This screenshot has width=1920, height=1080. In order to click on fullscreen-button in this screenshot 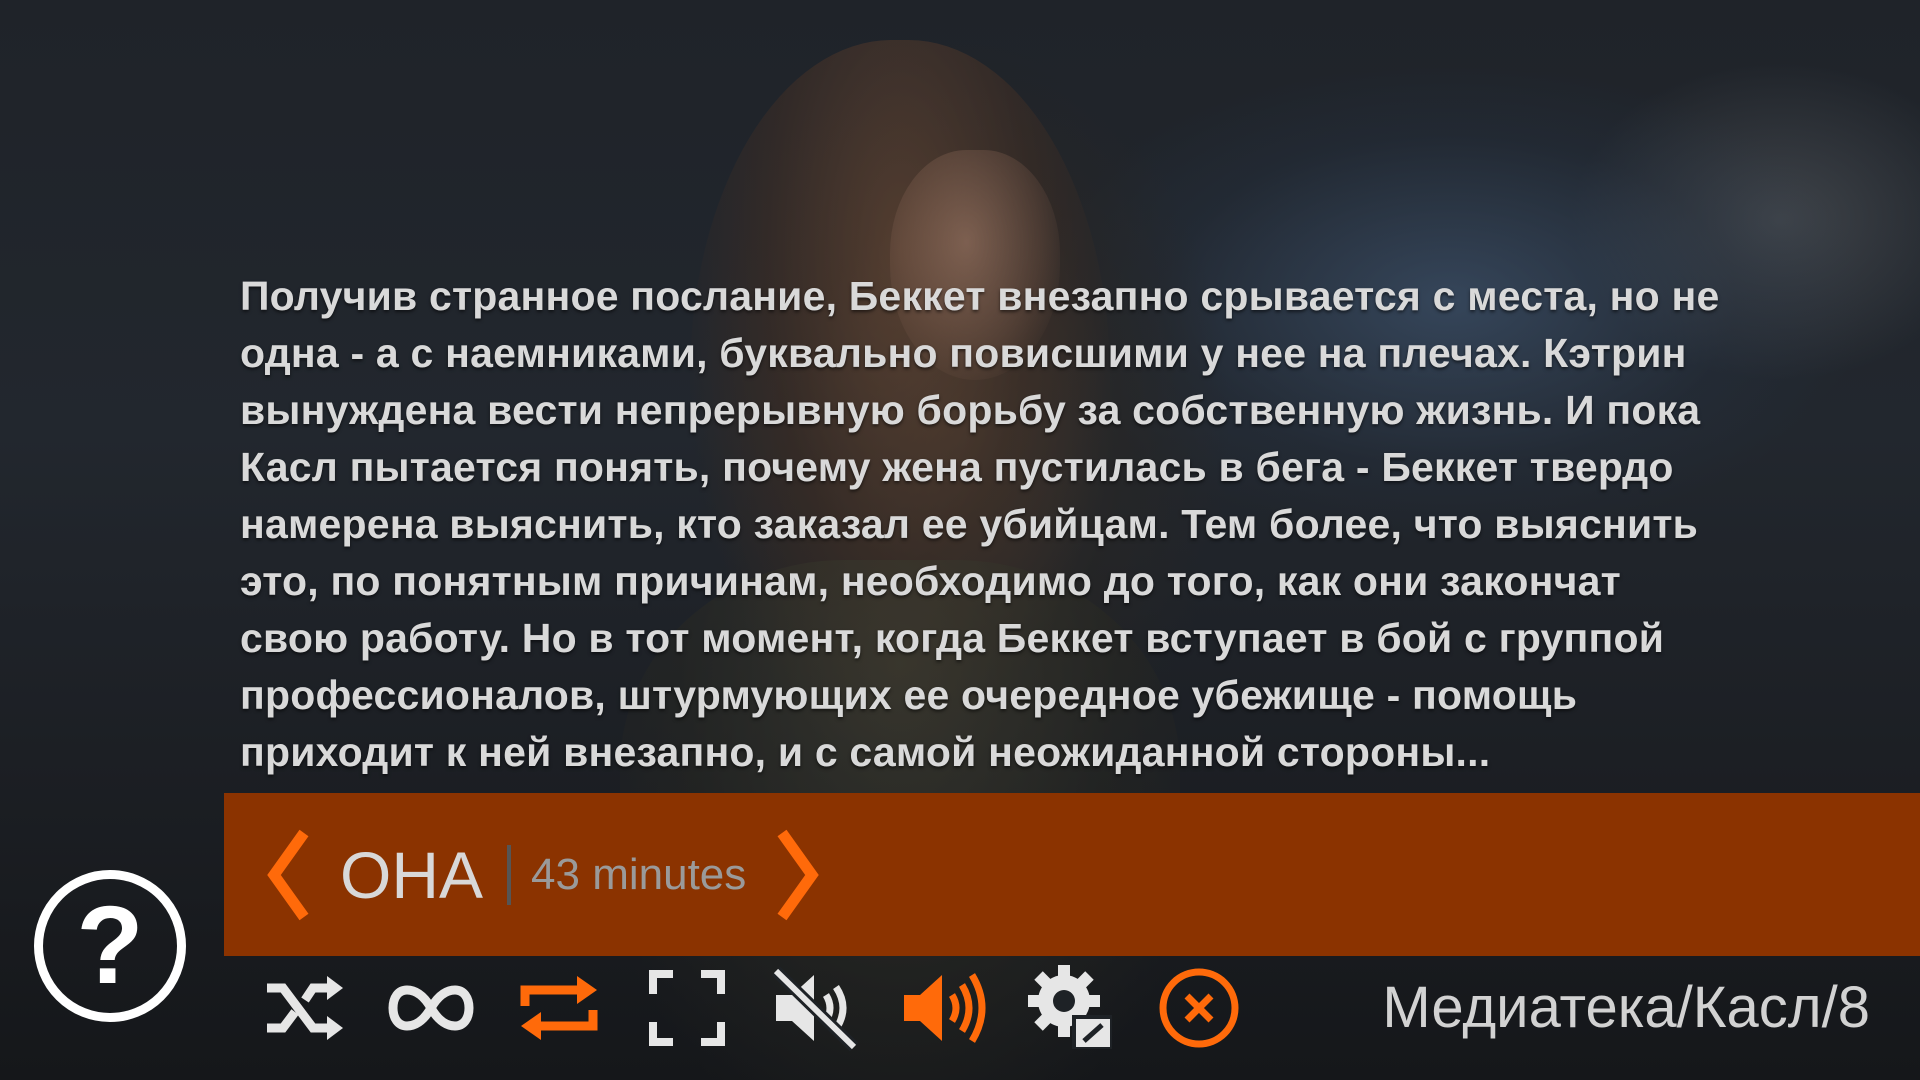, I will do `click(687, 1008)`.